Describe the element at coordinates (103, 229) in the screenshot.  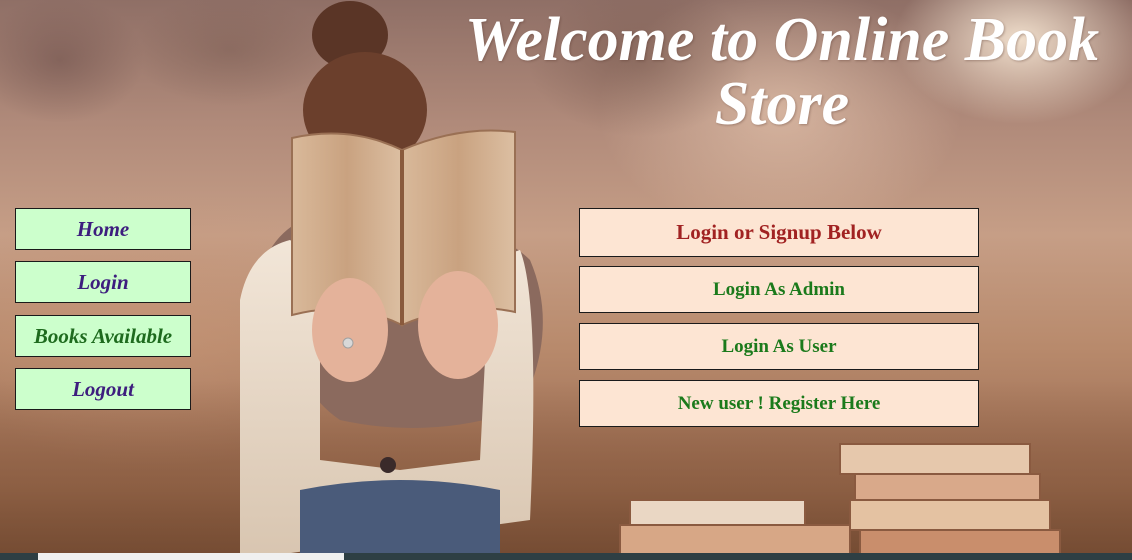
I see `nav-home-button: Home` at that location.